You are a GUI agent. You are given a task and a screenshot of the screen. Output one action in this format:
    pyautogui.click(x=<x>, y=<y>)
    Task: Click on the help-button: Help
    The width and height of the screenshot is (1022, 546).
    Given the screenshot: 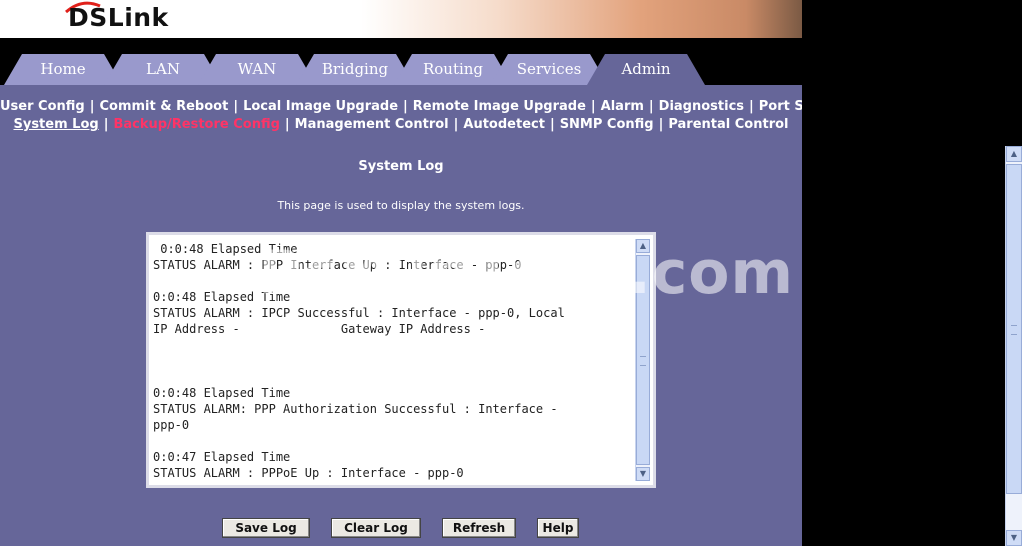 What is the action you would take?
    pyautogui.click(x=558, y=528)
    